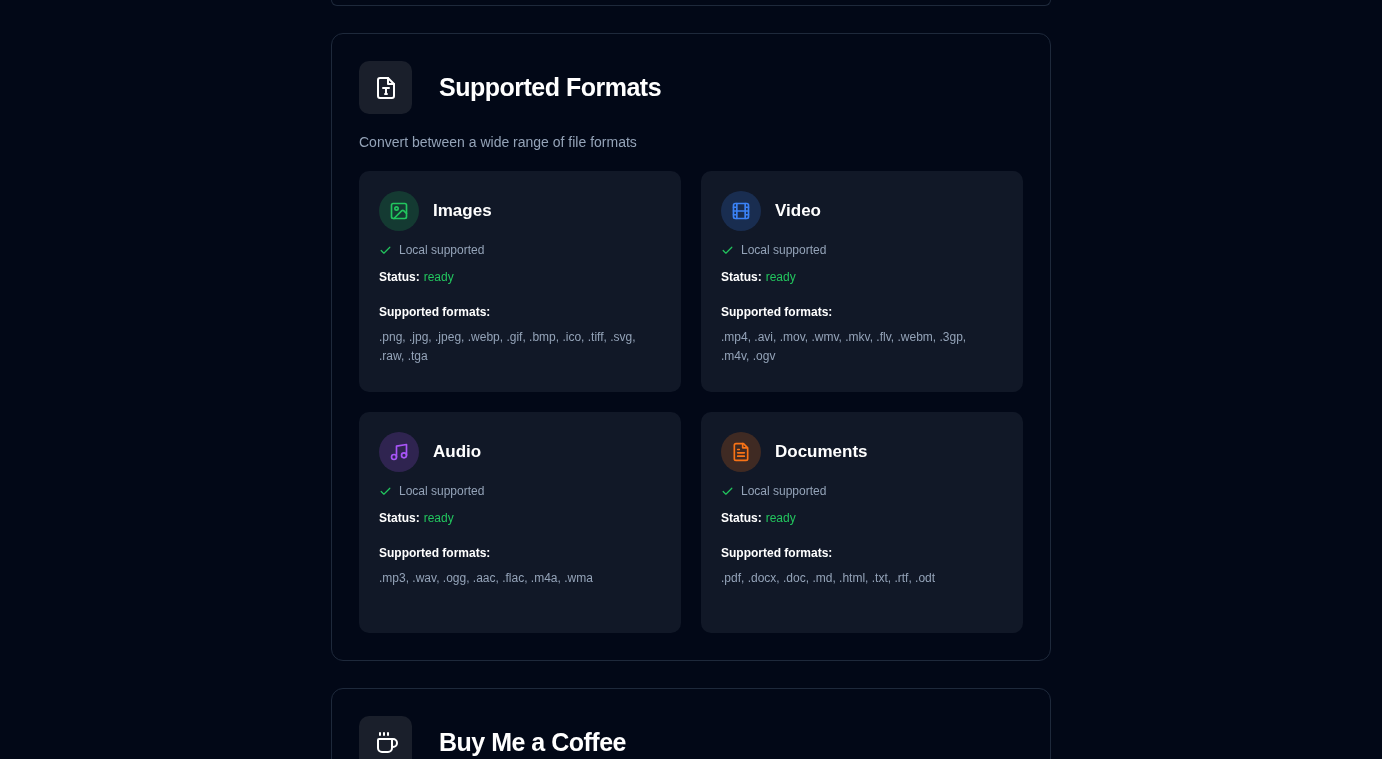 This screenshot has width=1382, height=759. What do you see at coordinates (457, 452) in the screenshot?
I see `category-title: Audio` at bounding box center [457, 452].